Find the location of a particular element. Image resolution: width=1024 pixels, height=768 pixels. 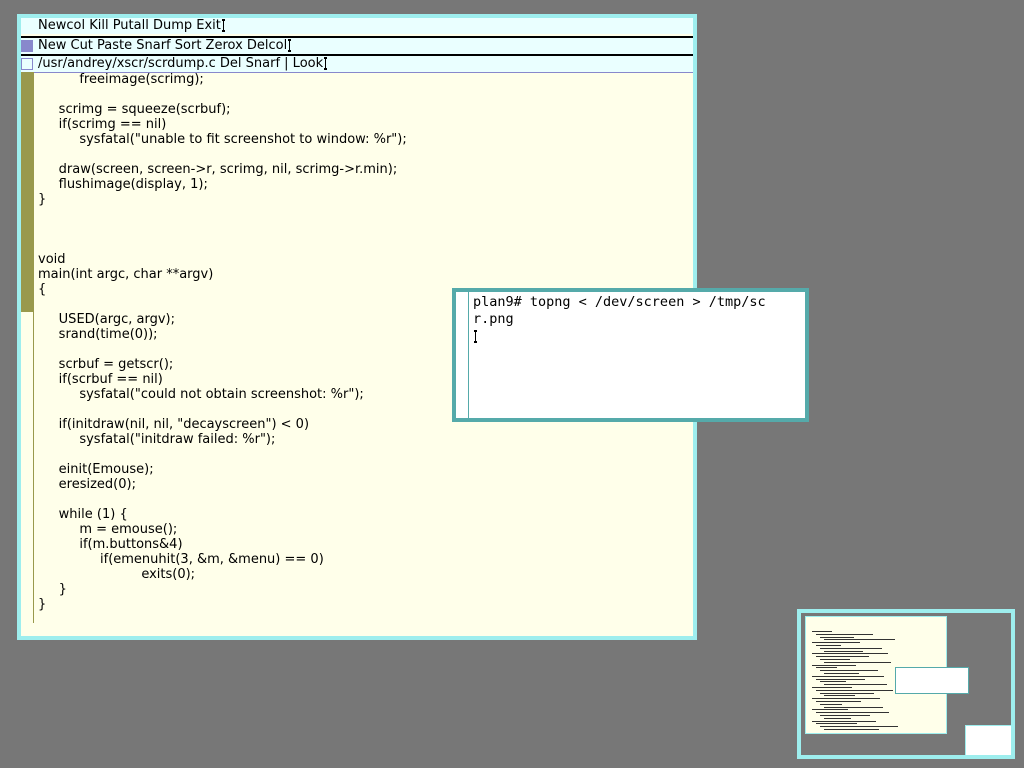

code-line: einit(Emouse); is located at coordinates (96, 469).